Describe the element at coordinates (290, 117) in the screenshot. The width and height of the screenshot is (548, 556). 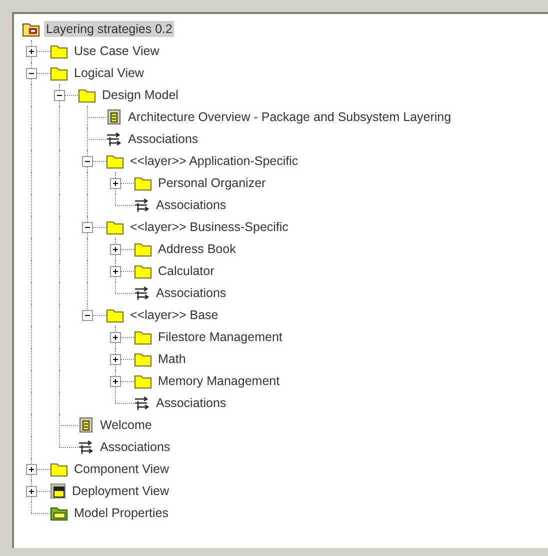
I see `tree-item: Architecture Overview - Package and Subsystem Layering` at that location.